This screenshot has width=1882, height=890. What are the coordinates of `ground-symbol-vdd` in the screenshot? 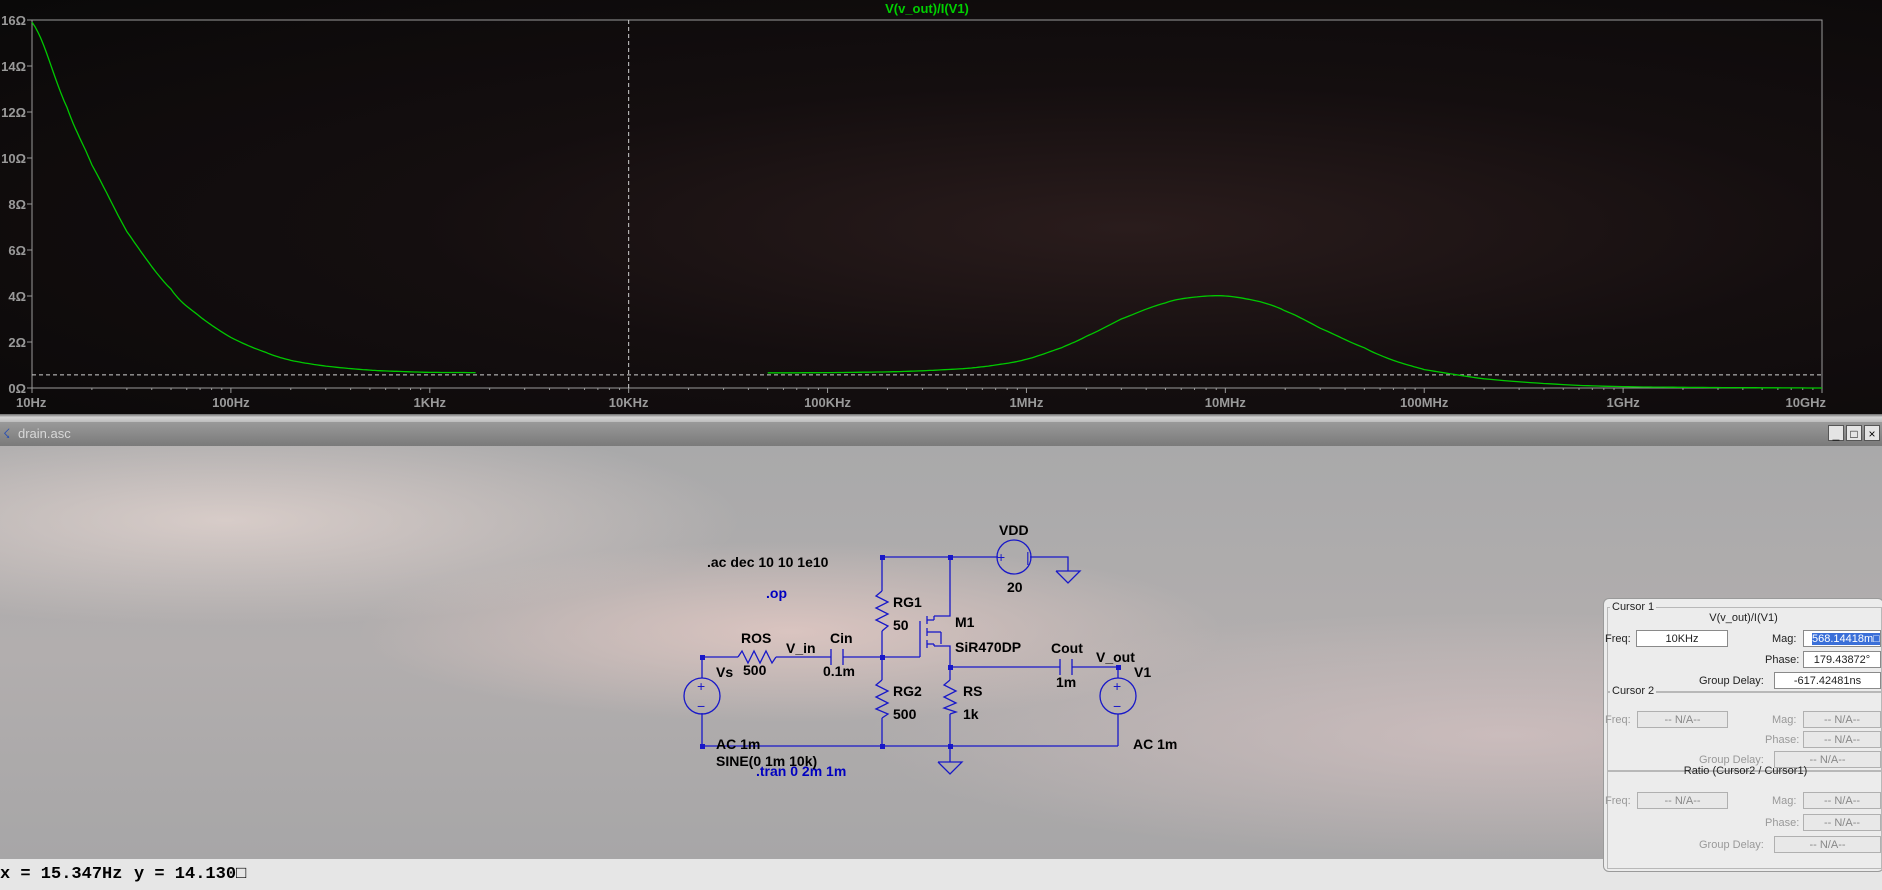 It's located at (1068, 577).